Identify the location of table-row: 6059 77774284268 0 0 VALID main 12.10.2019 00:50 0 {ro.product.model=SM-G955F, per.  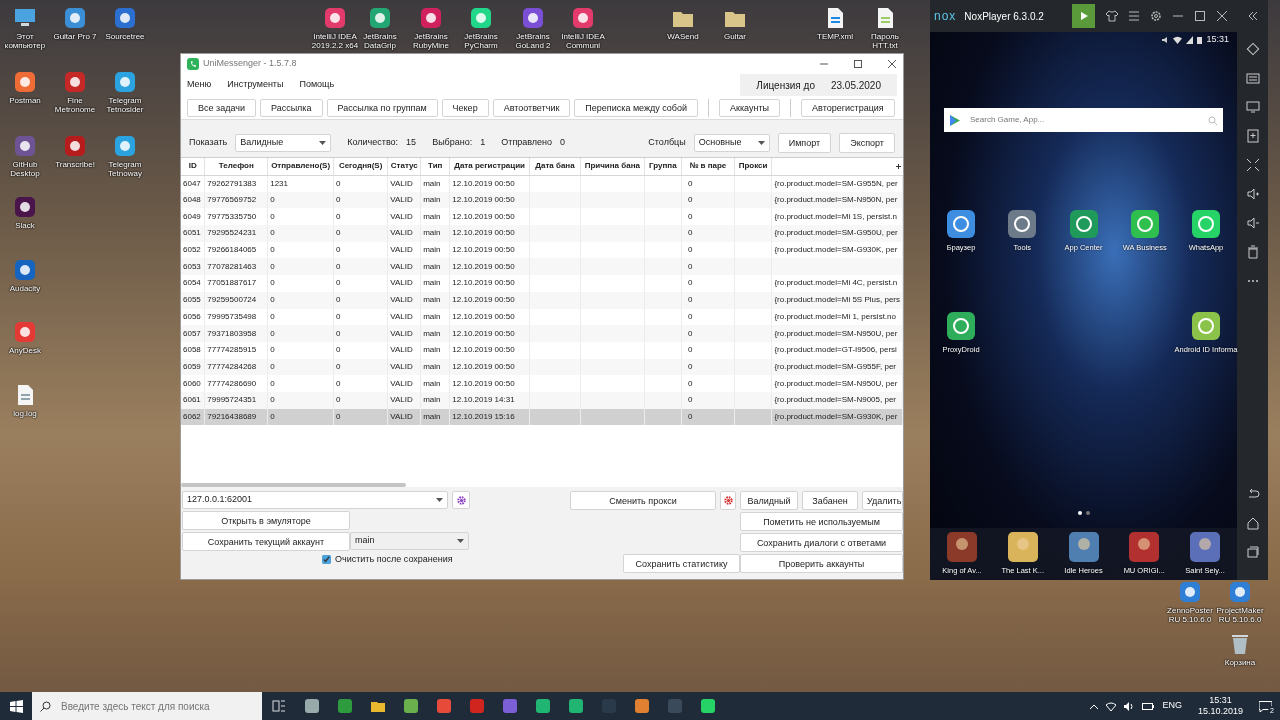
(542, 367).